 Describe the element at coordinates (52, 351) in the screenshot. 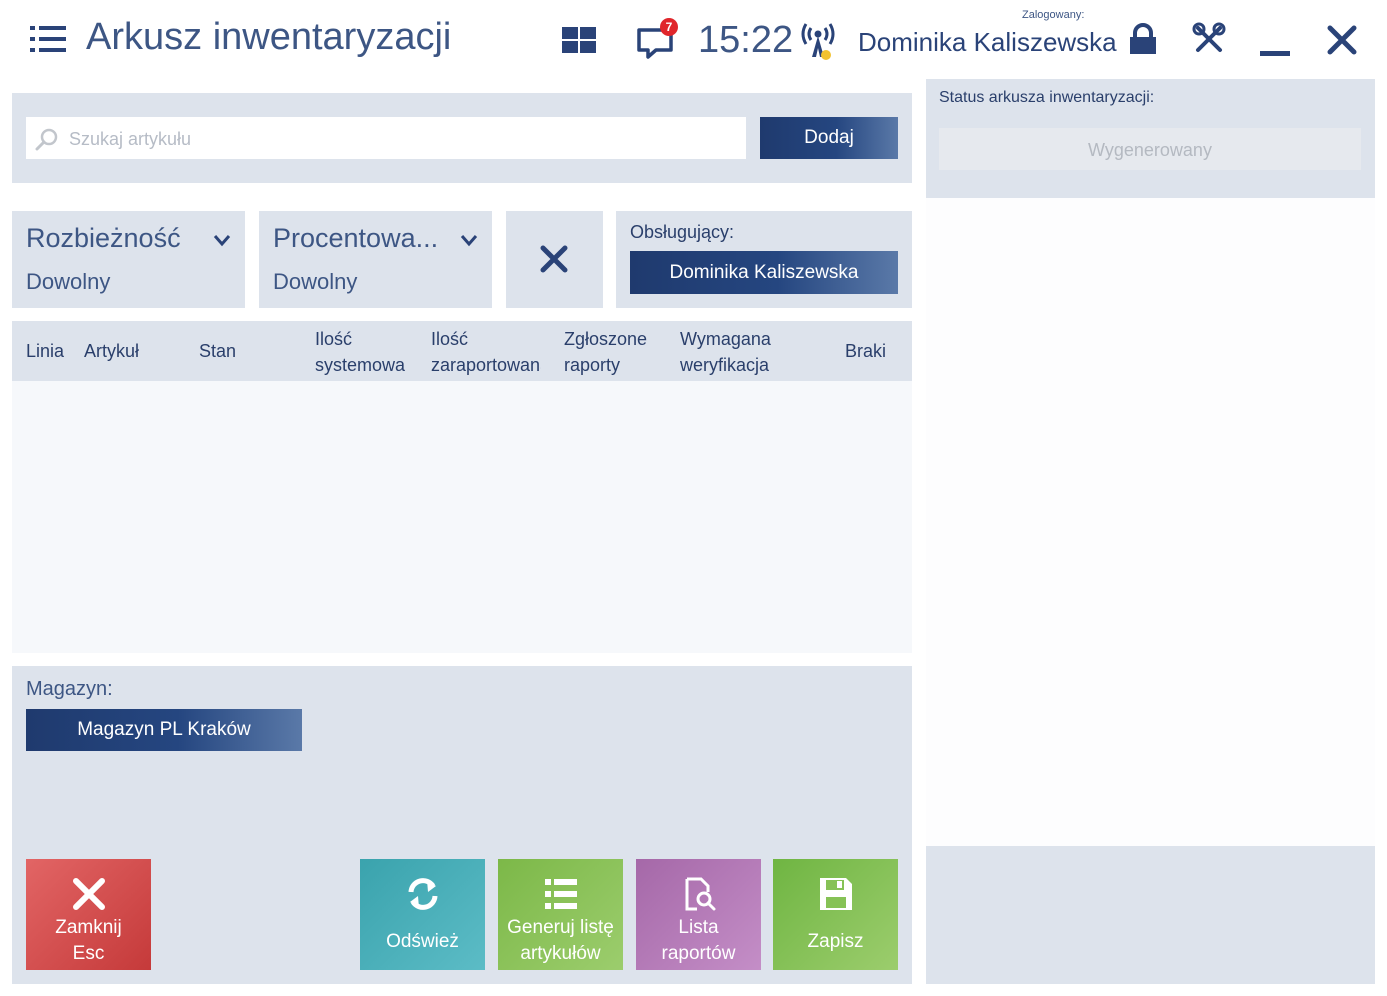

I see `column-header-line: Linia` at that location.